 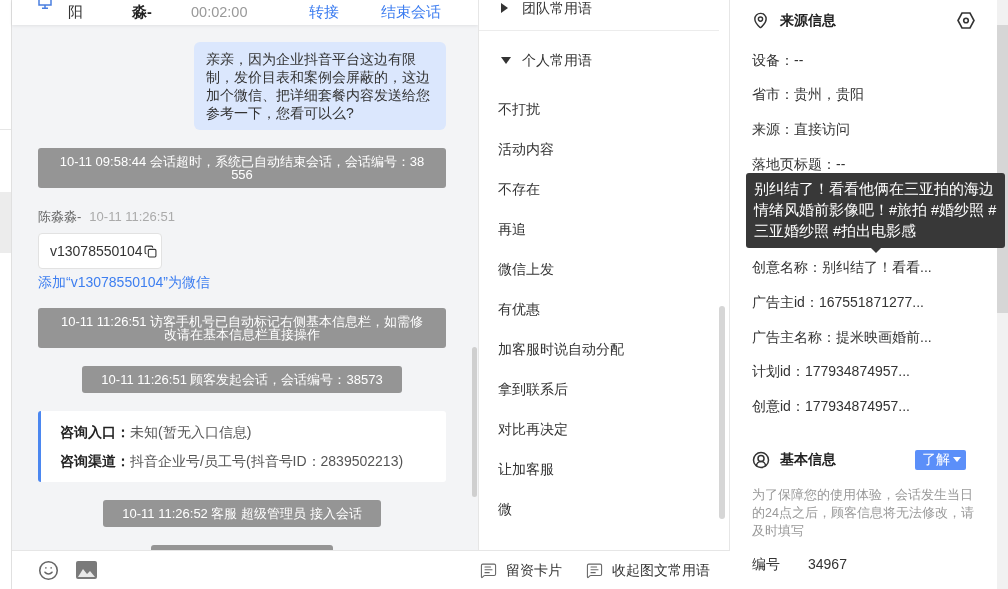 I want to click on phrase-item: 对比再决定, so click(x=533, y=429).